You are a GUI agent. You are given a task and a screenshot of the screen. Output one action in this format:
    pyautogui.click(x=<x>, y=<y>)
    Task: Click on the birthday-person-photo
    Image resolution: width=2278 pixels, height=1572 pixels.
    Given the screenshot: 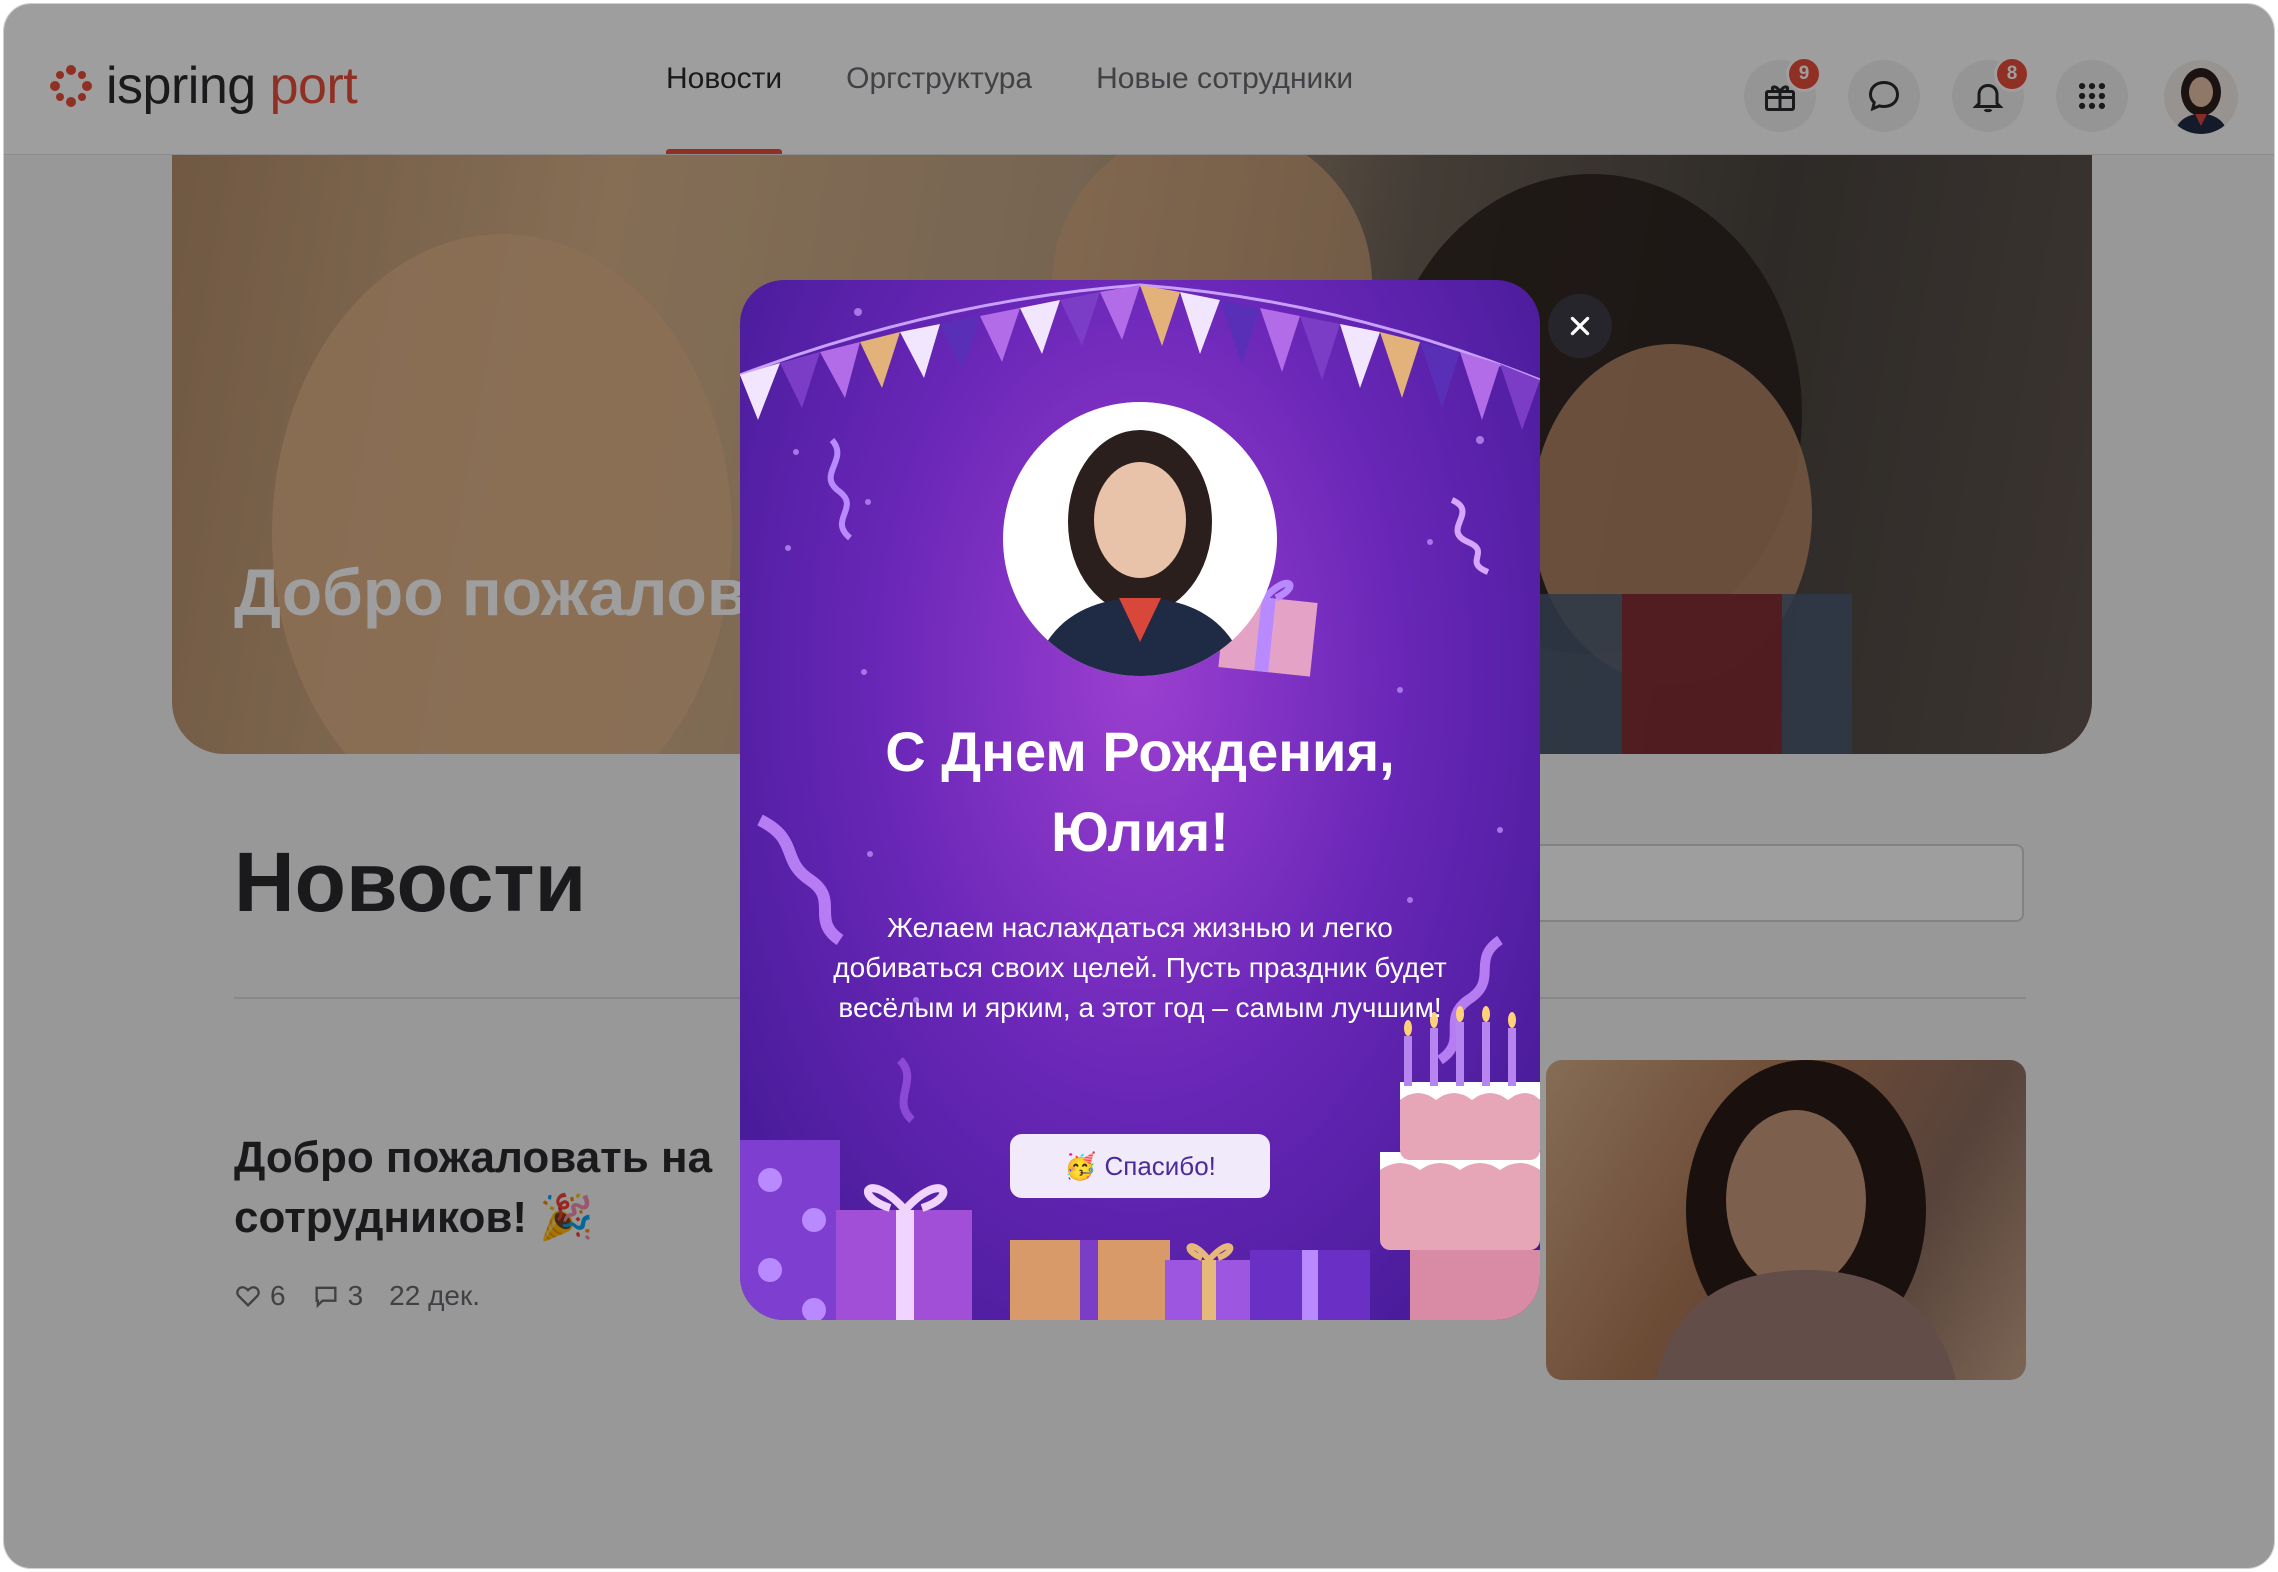 What is the action you would take?
    pyautogui.click(x=1140, y=539)
    